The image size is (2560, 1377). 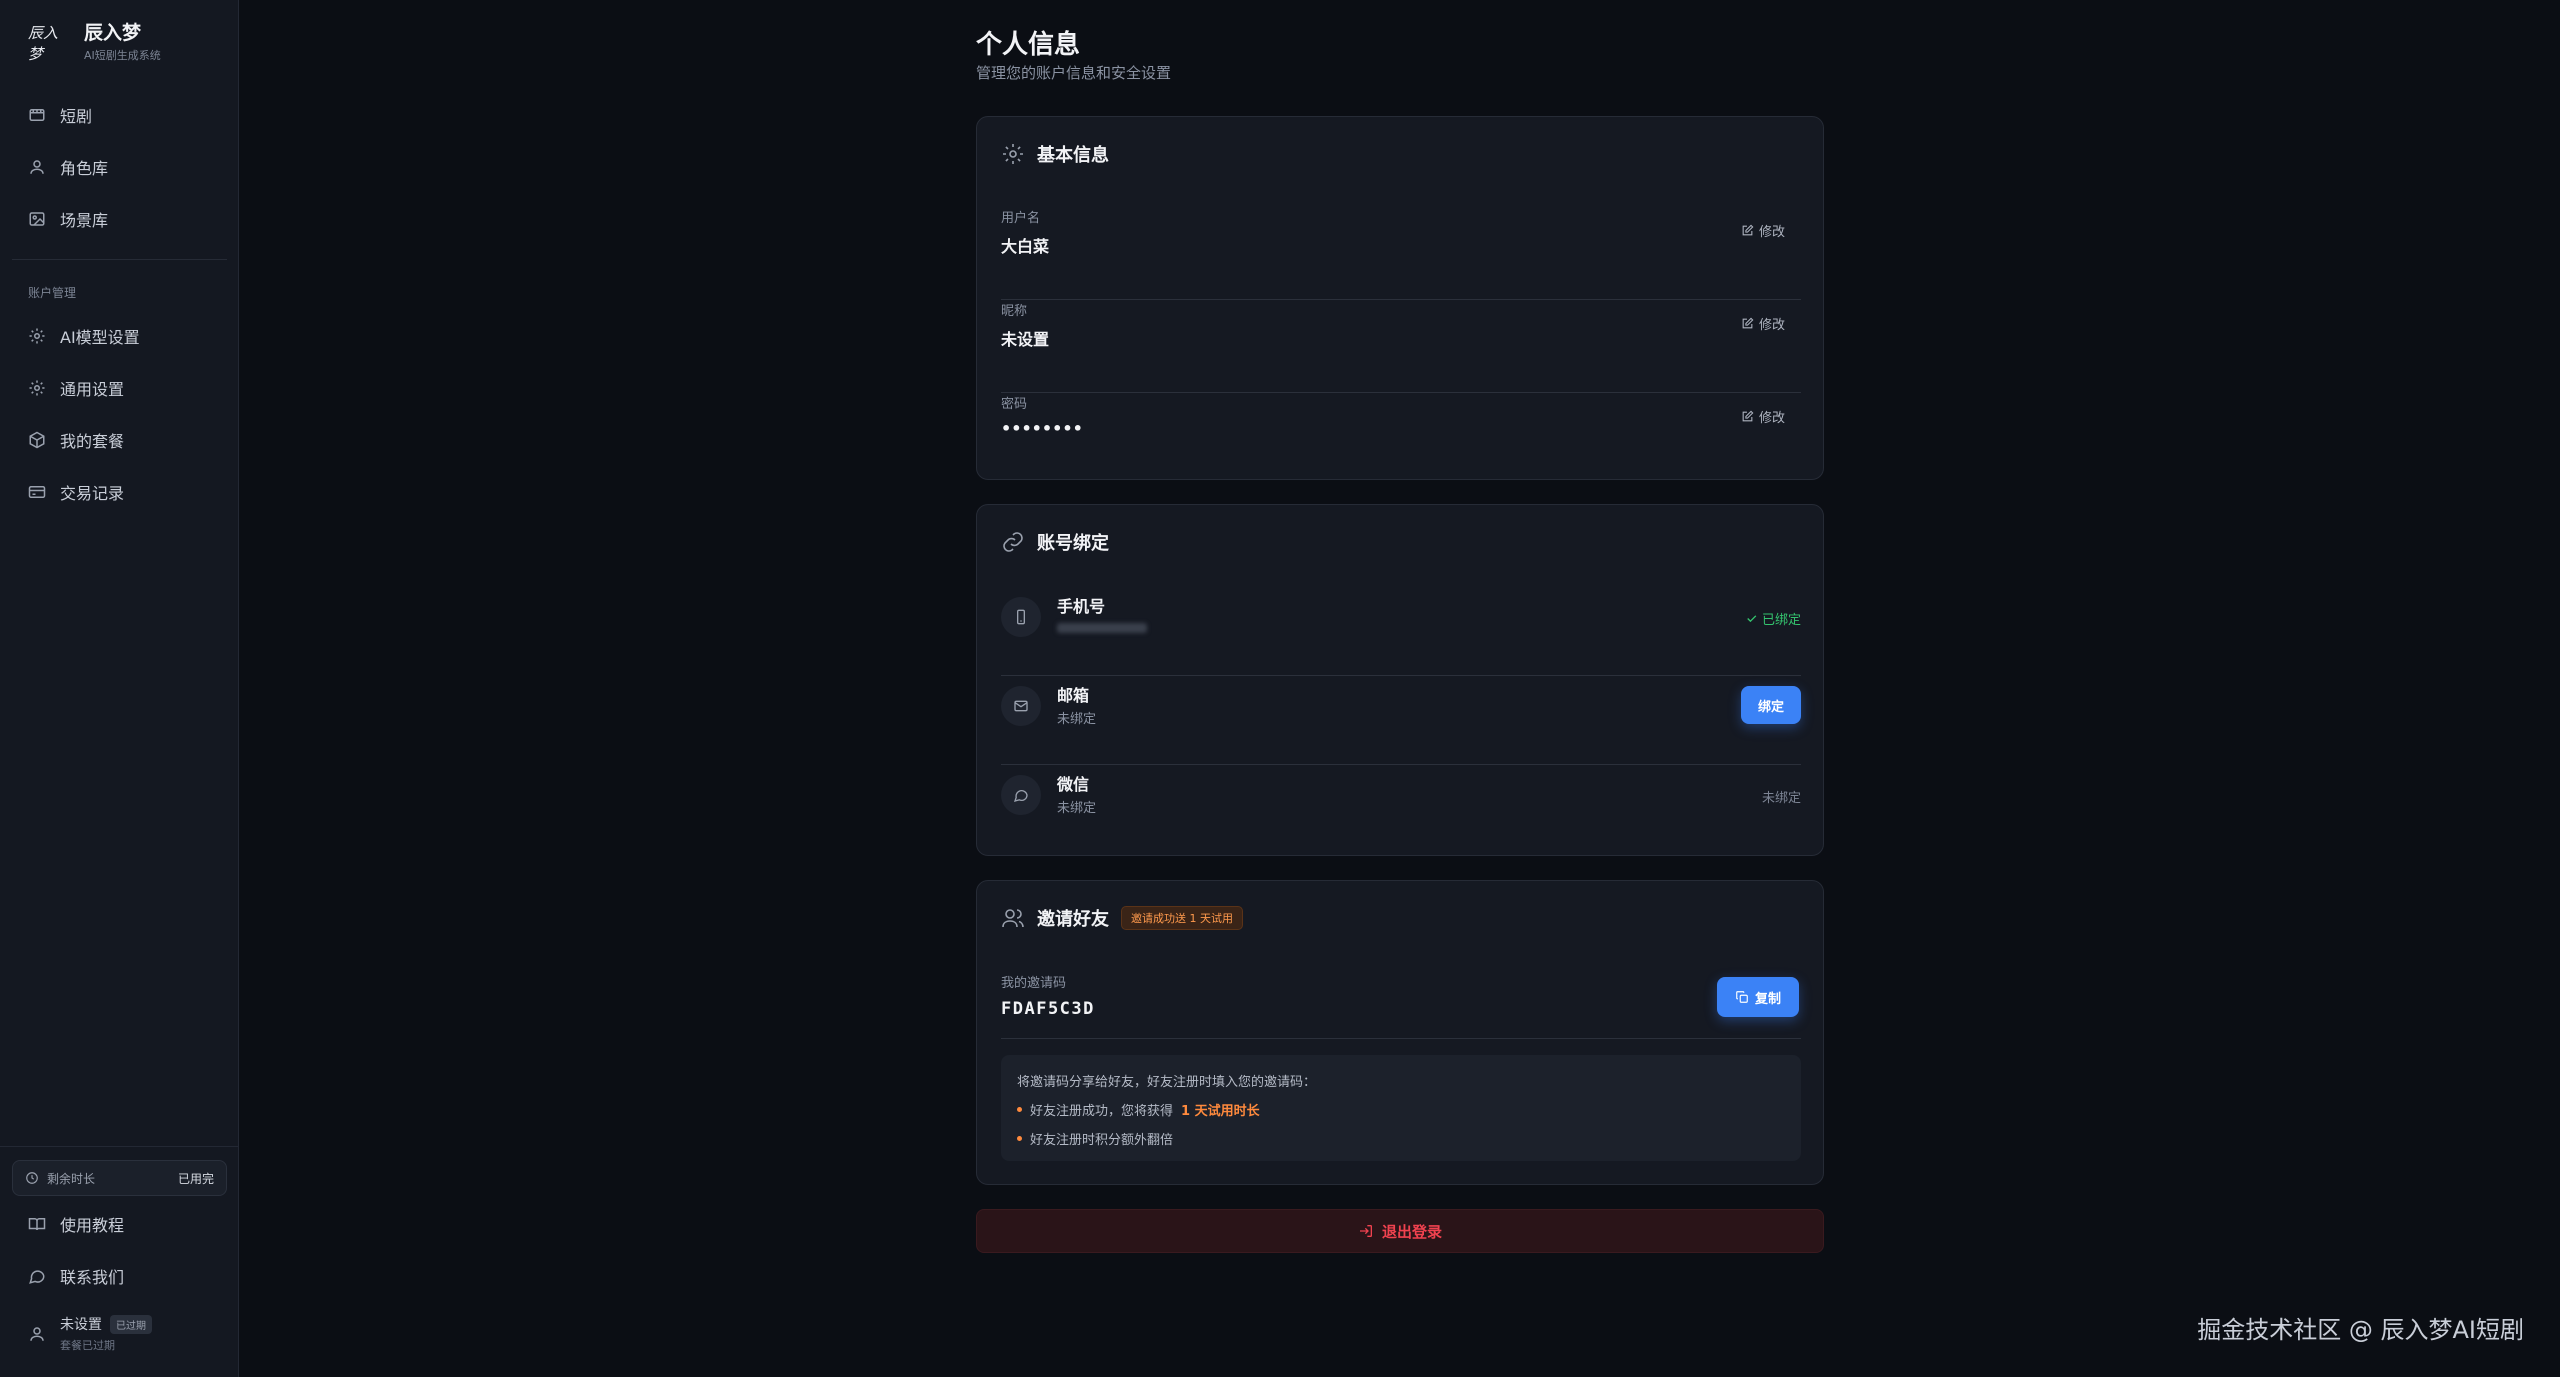 I want to click on invite-reward-tag: 邀请成功送 1 天试用, so click(x=1182, y=918).